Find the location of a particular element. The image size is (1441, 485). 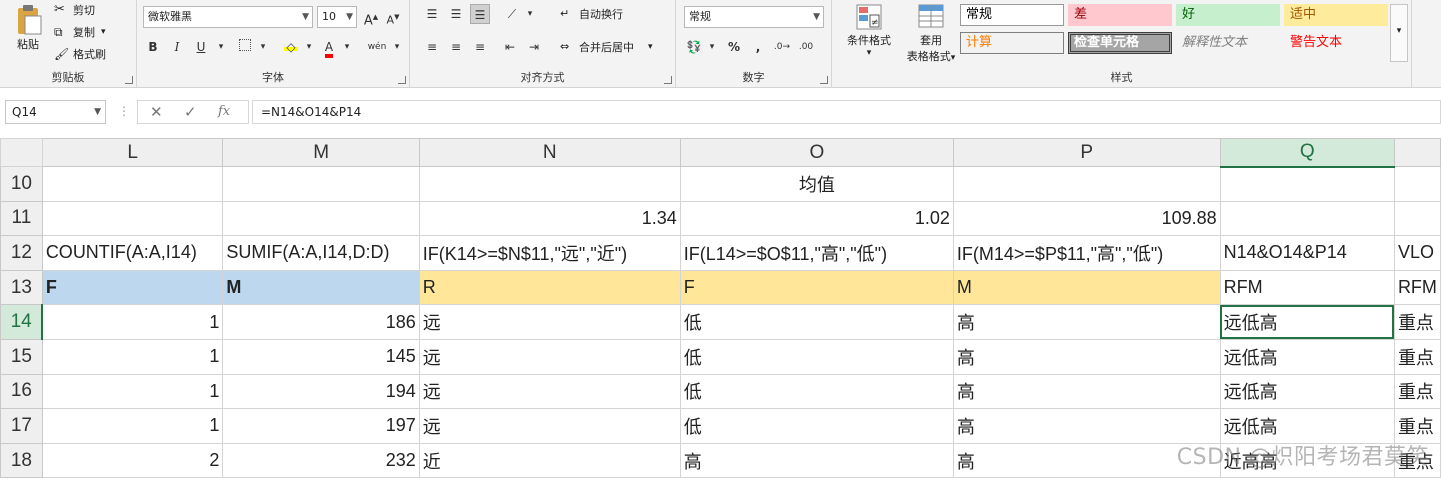

formula-input: =N14&O14&P14 is located at coordinates (846, 112).